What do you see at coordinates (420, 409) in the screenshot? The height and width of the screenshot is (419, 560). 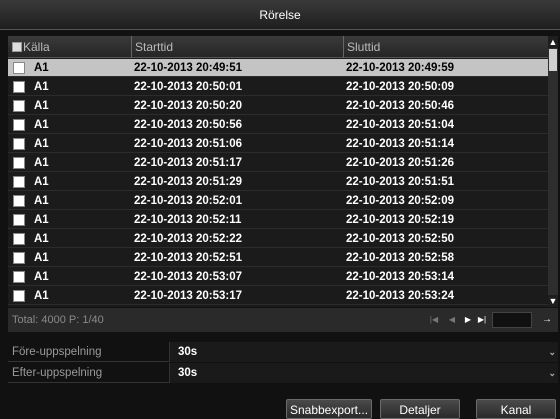 I see `details-button: Detaljer` at bounding box center [420, 409].